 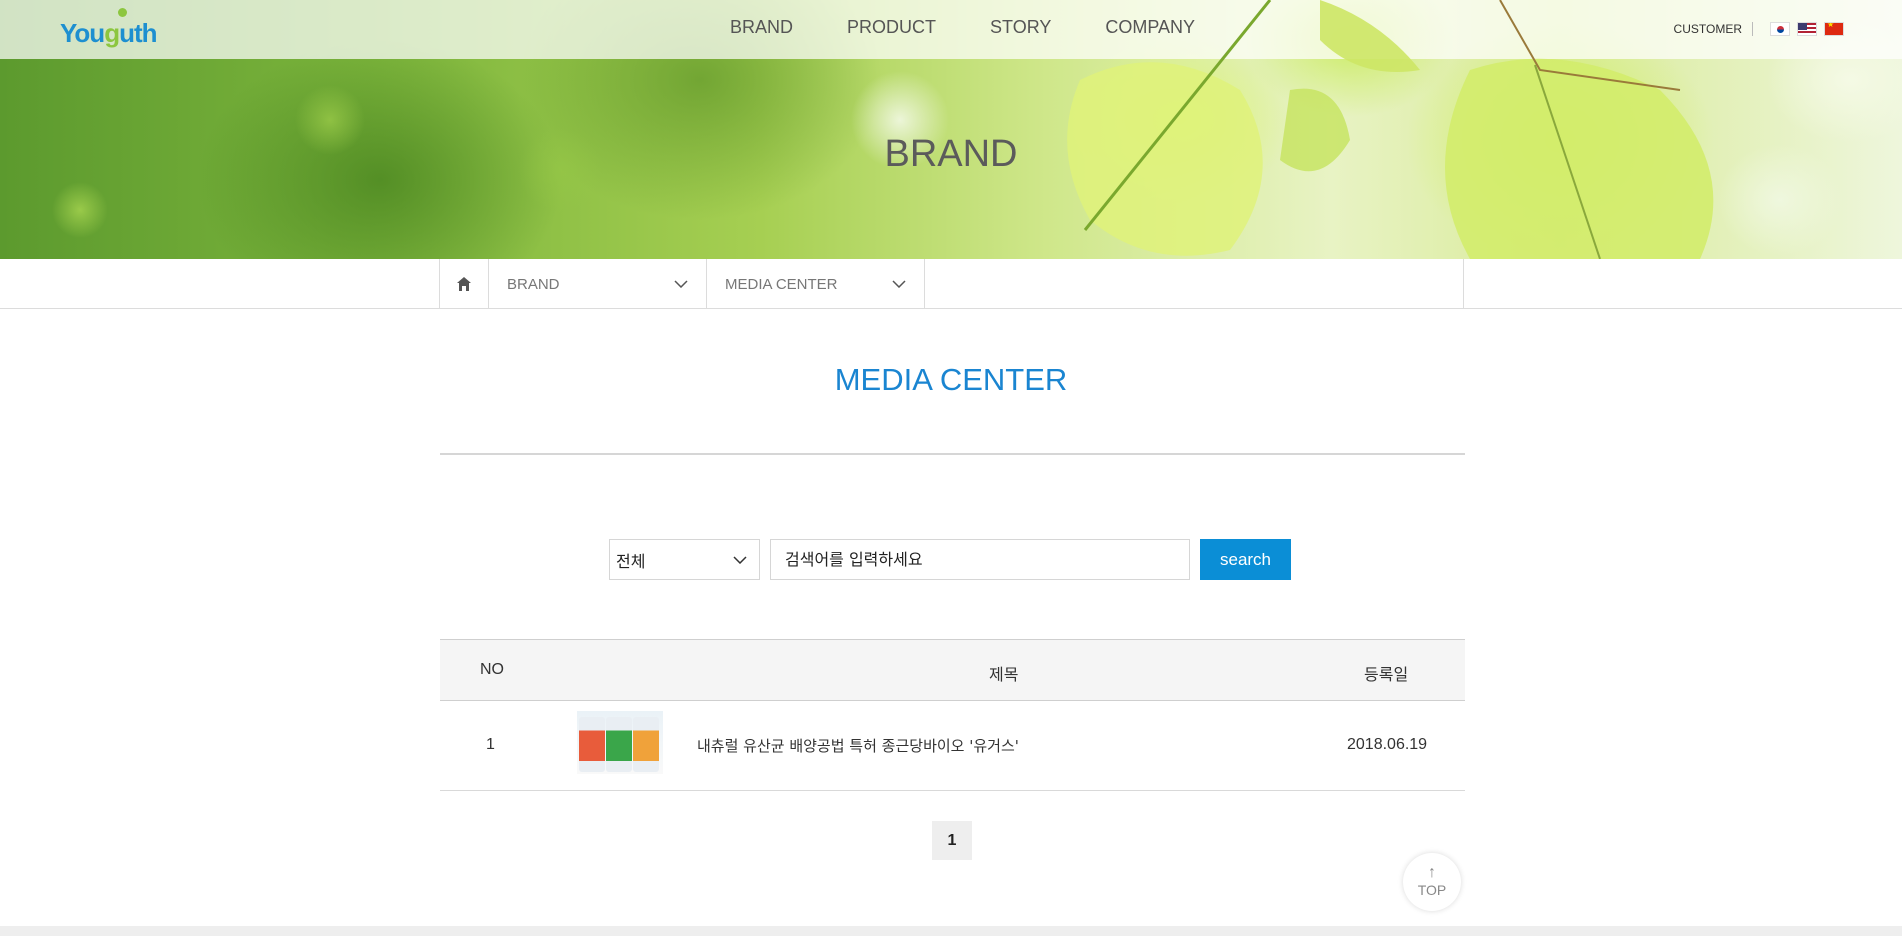 I want to click on hero-title: BRAND, so click(x=951, y=154).